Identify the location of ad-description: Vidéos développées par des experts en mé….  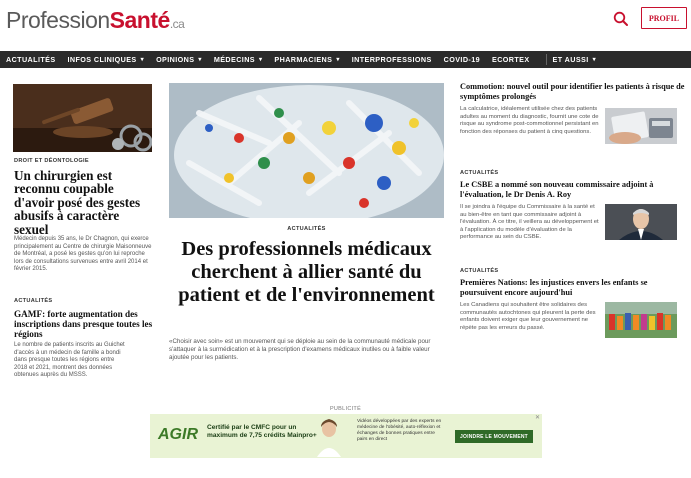
(399, 430).